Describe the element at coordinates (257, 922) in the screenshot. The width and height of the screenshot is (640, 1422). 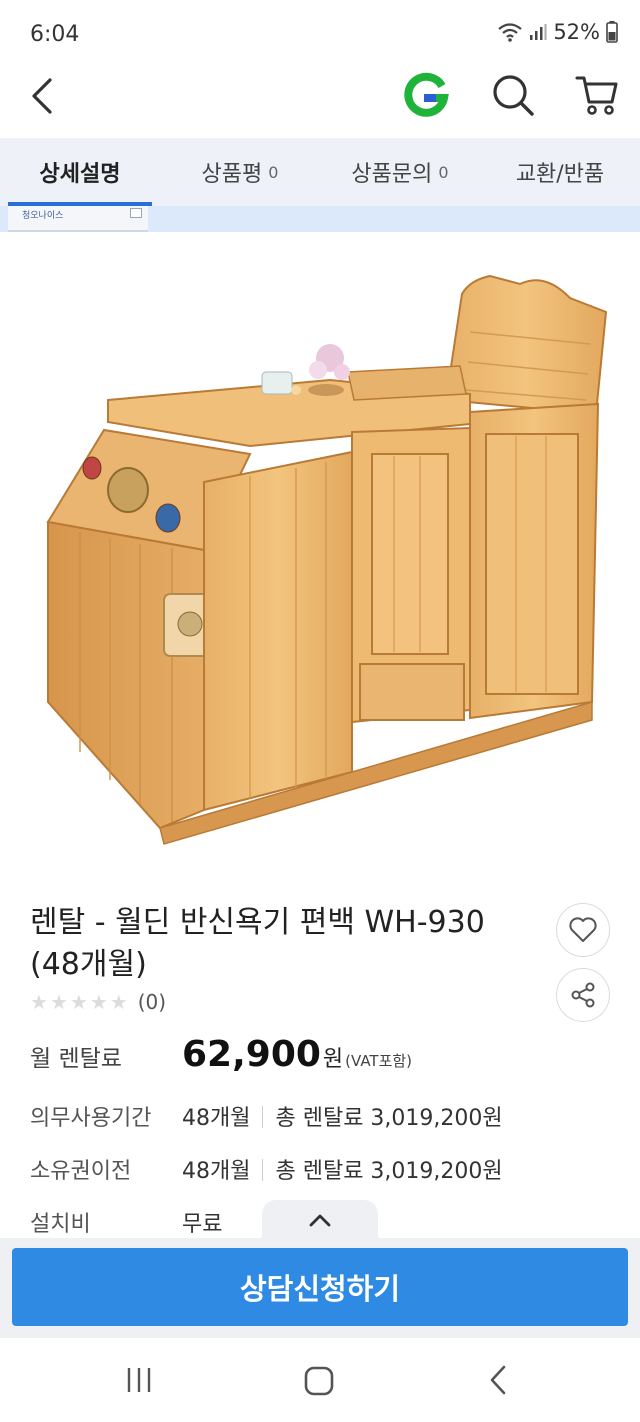
I see `product-title-line1: 렌탈 - 월딘 반신욕기 편백 WH-930` at that location.